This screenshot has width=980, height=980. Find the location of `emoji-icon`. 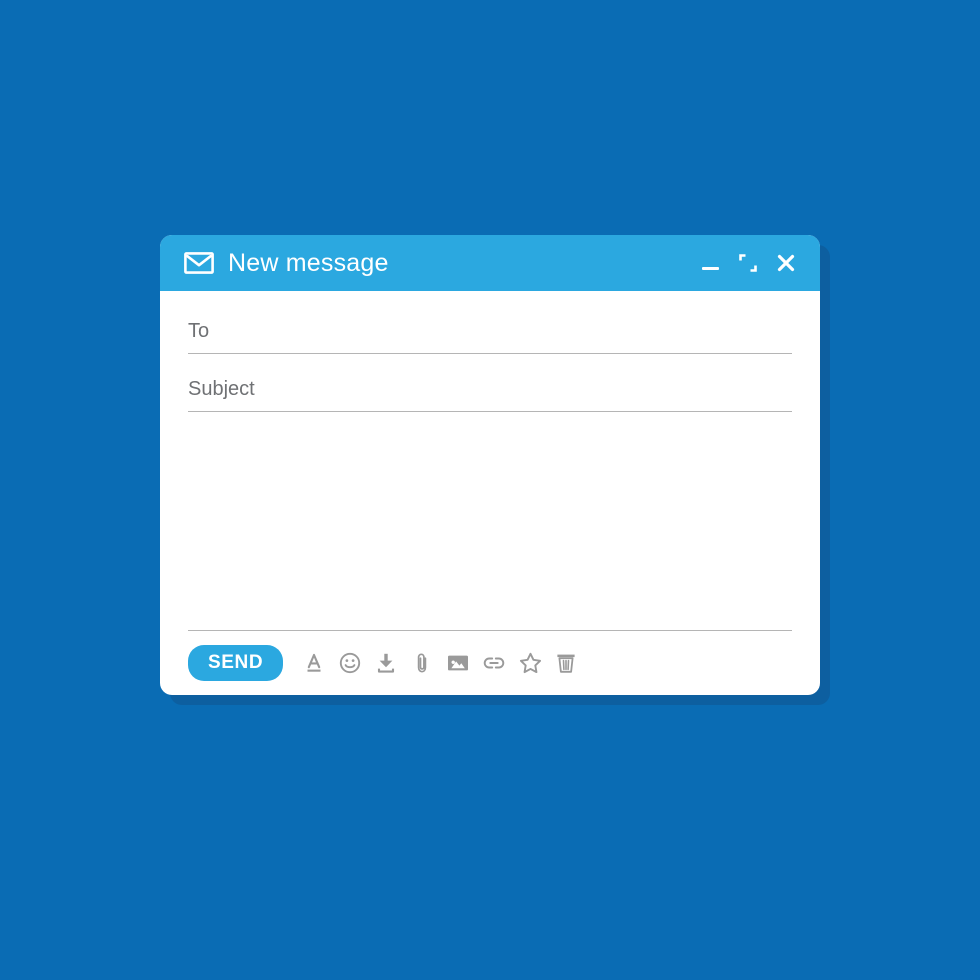

emoji-icon is located at coordinates (350, 663).